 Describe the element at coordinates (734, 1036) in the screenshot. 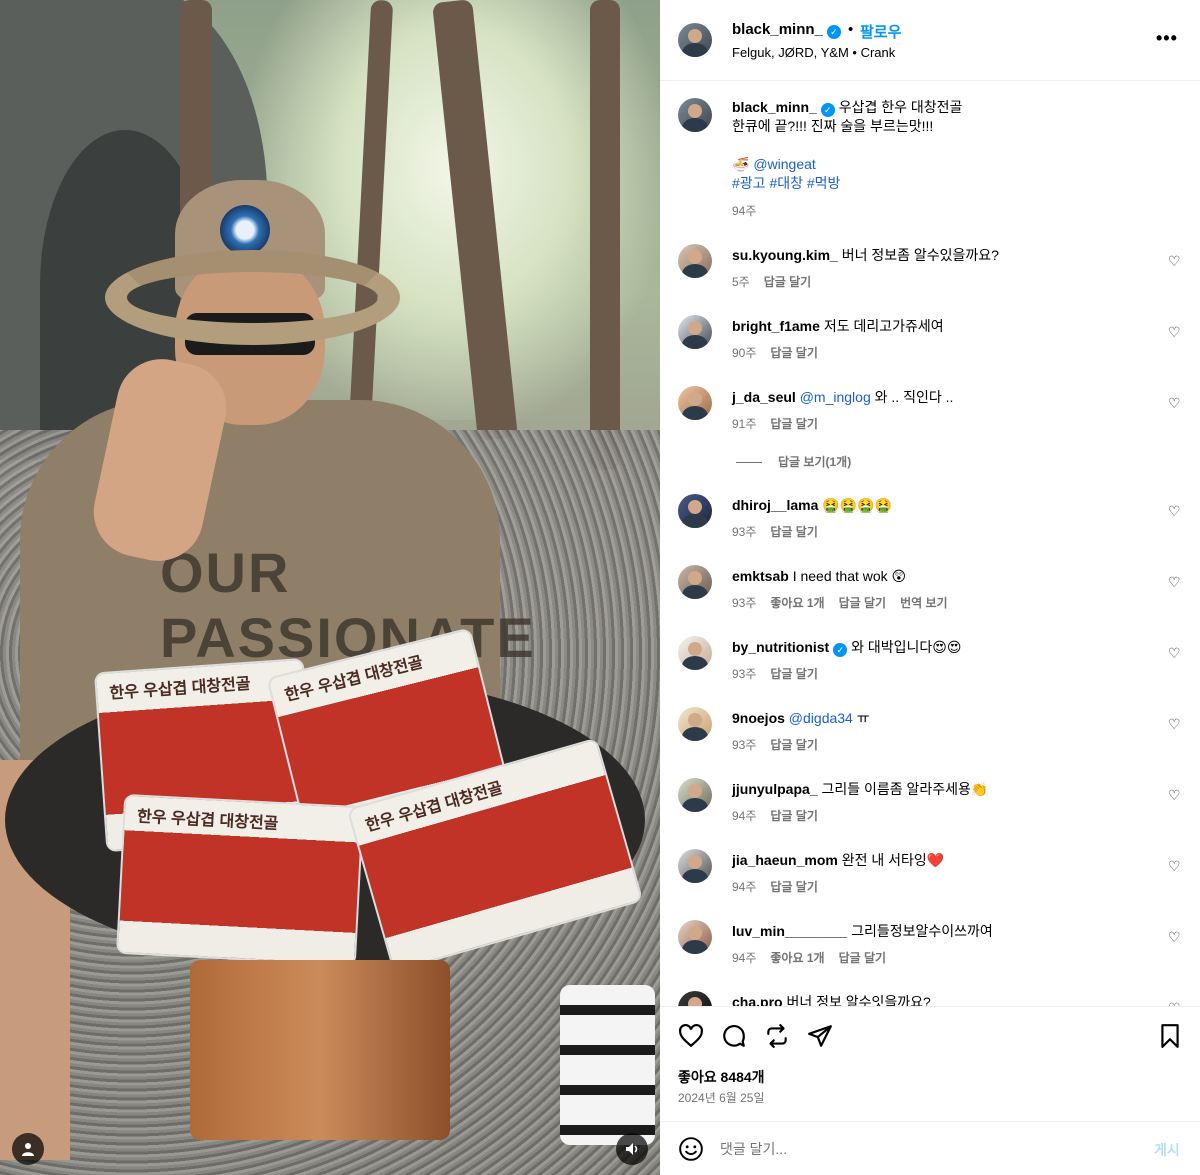

I see `comment-bubble-icon` at that location.